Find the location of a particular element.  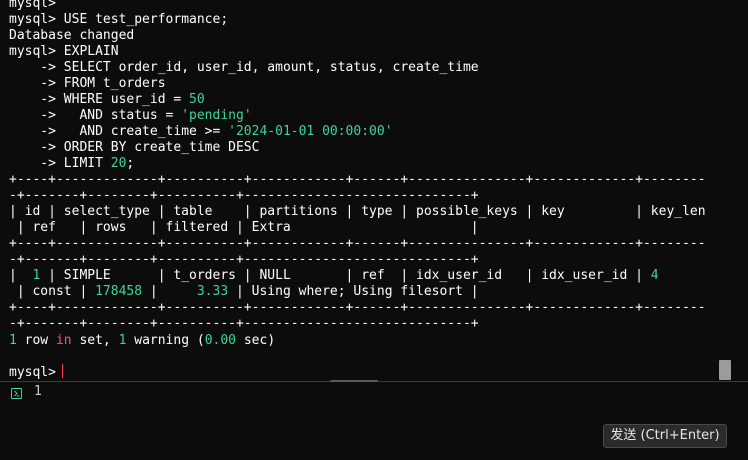

summary-text: sec) is located at coordinates (256, 340).